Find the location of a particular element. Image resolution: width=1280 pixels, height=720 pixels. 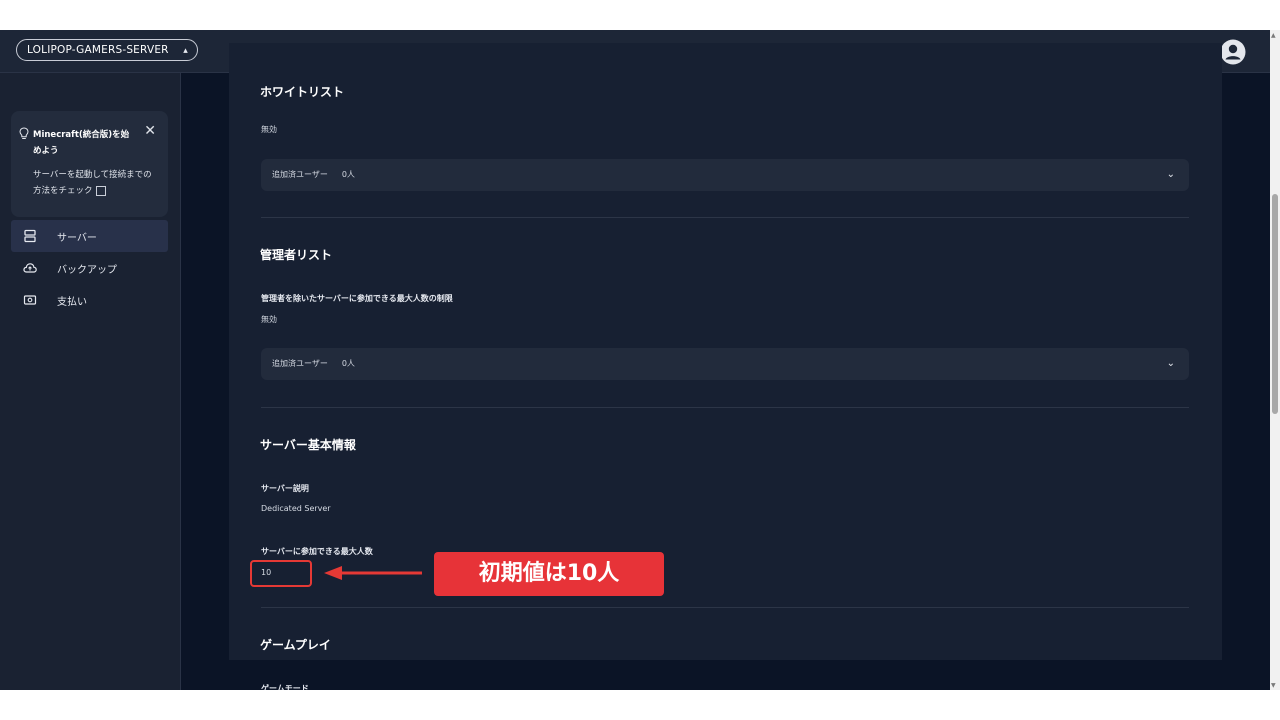

payment-icon is located at coordinates (30, 300).